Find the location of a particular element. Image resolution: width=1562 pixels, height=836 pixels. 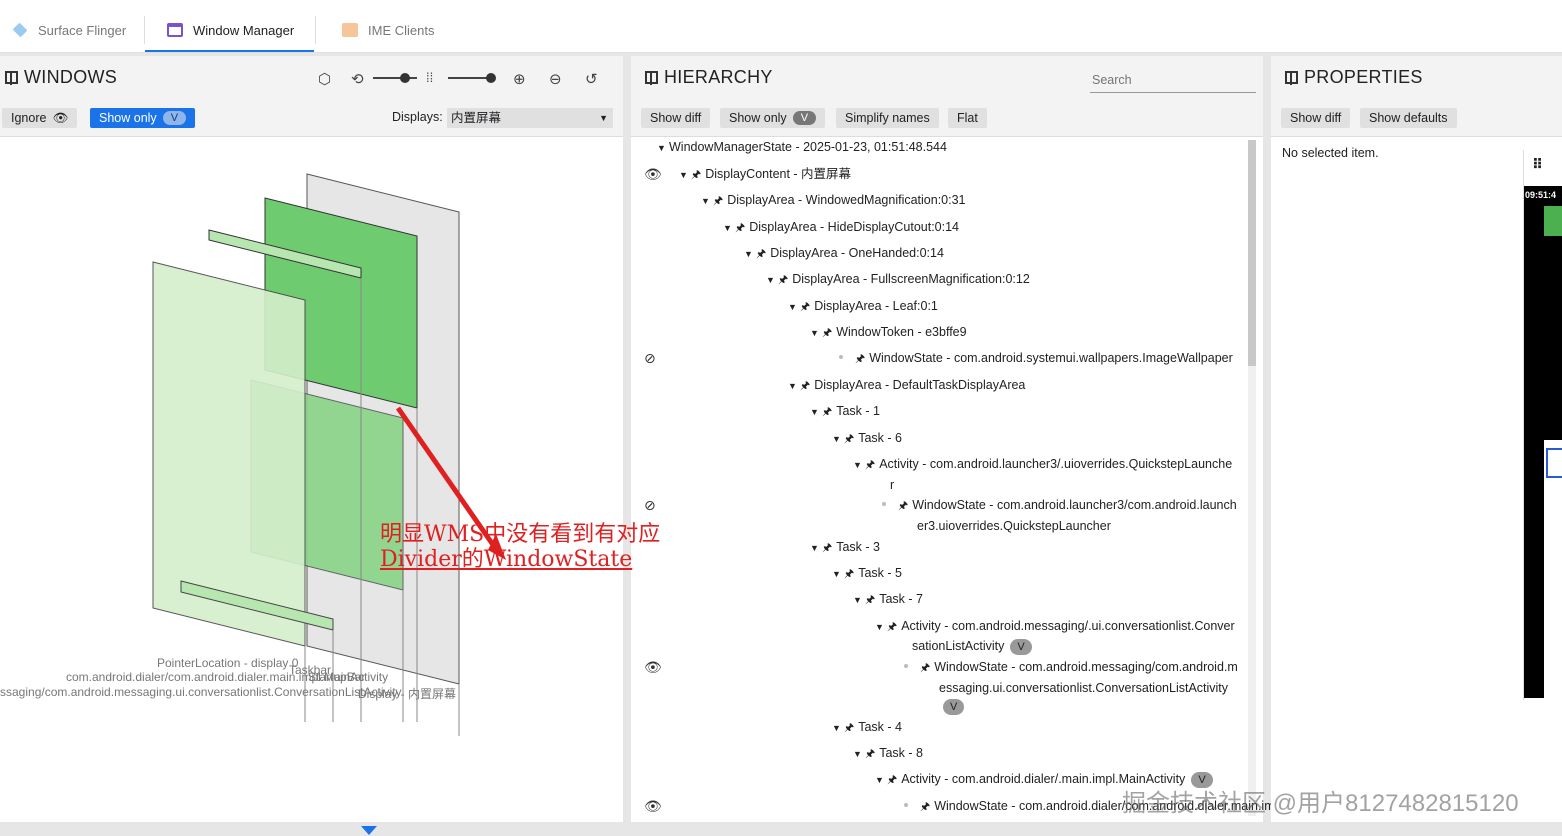

reset-icon: ↺ is located at coordinates (591, 79).